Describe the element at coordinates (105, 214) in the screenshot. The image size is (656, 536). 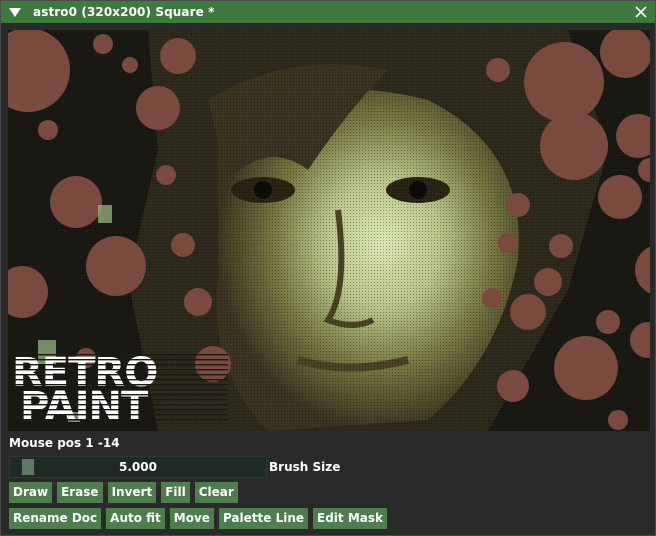
I see `fleck` at that location.